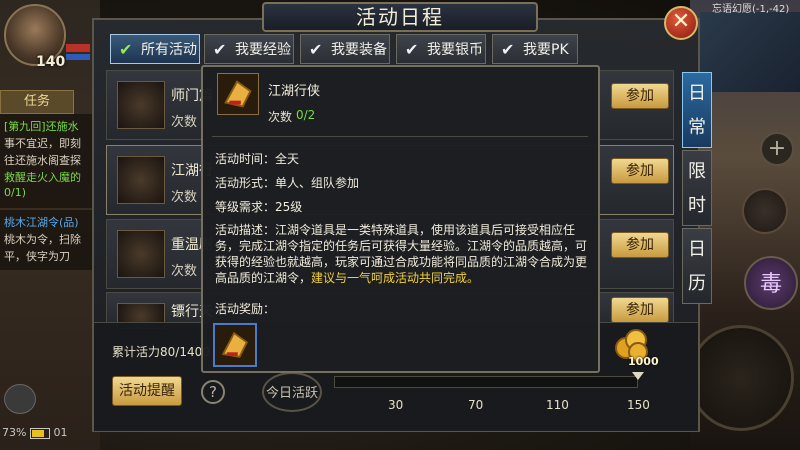 This screenshot has height=450, width=800. What do you see at coordinates (60, 432) in the screenshot?
I see `battery-extra: 01` at bounding box center [60, 432].